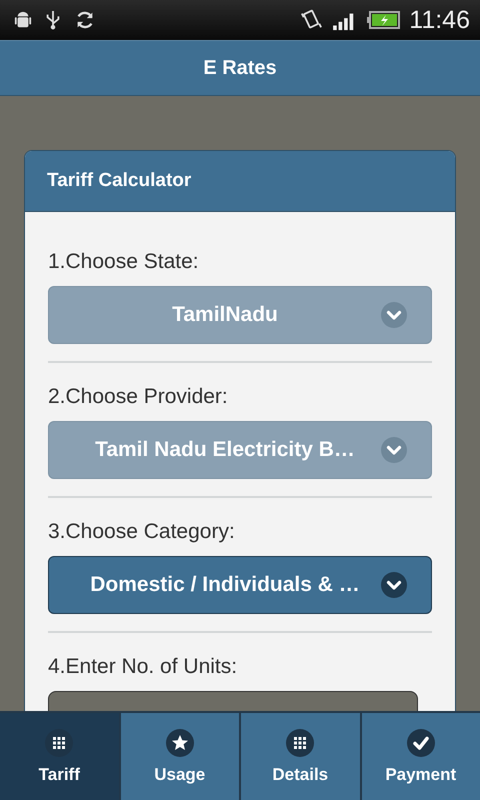 The image size is (480, 800). Describe the element at coordinates (240, 68) in the screenshot. I see `app-title: E Rates` at that location.